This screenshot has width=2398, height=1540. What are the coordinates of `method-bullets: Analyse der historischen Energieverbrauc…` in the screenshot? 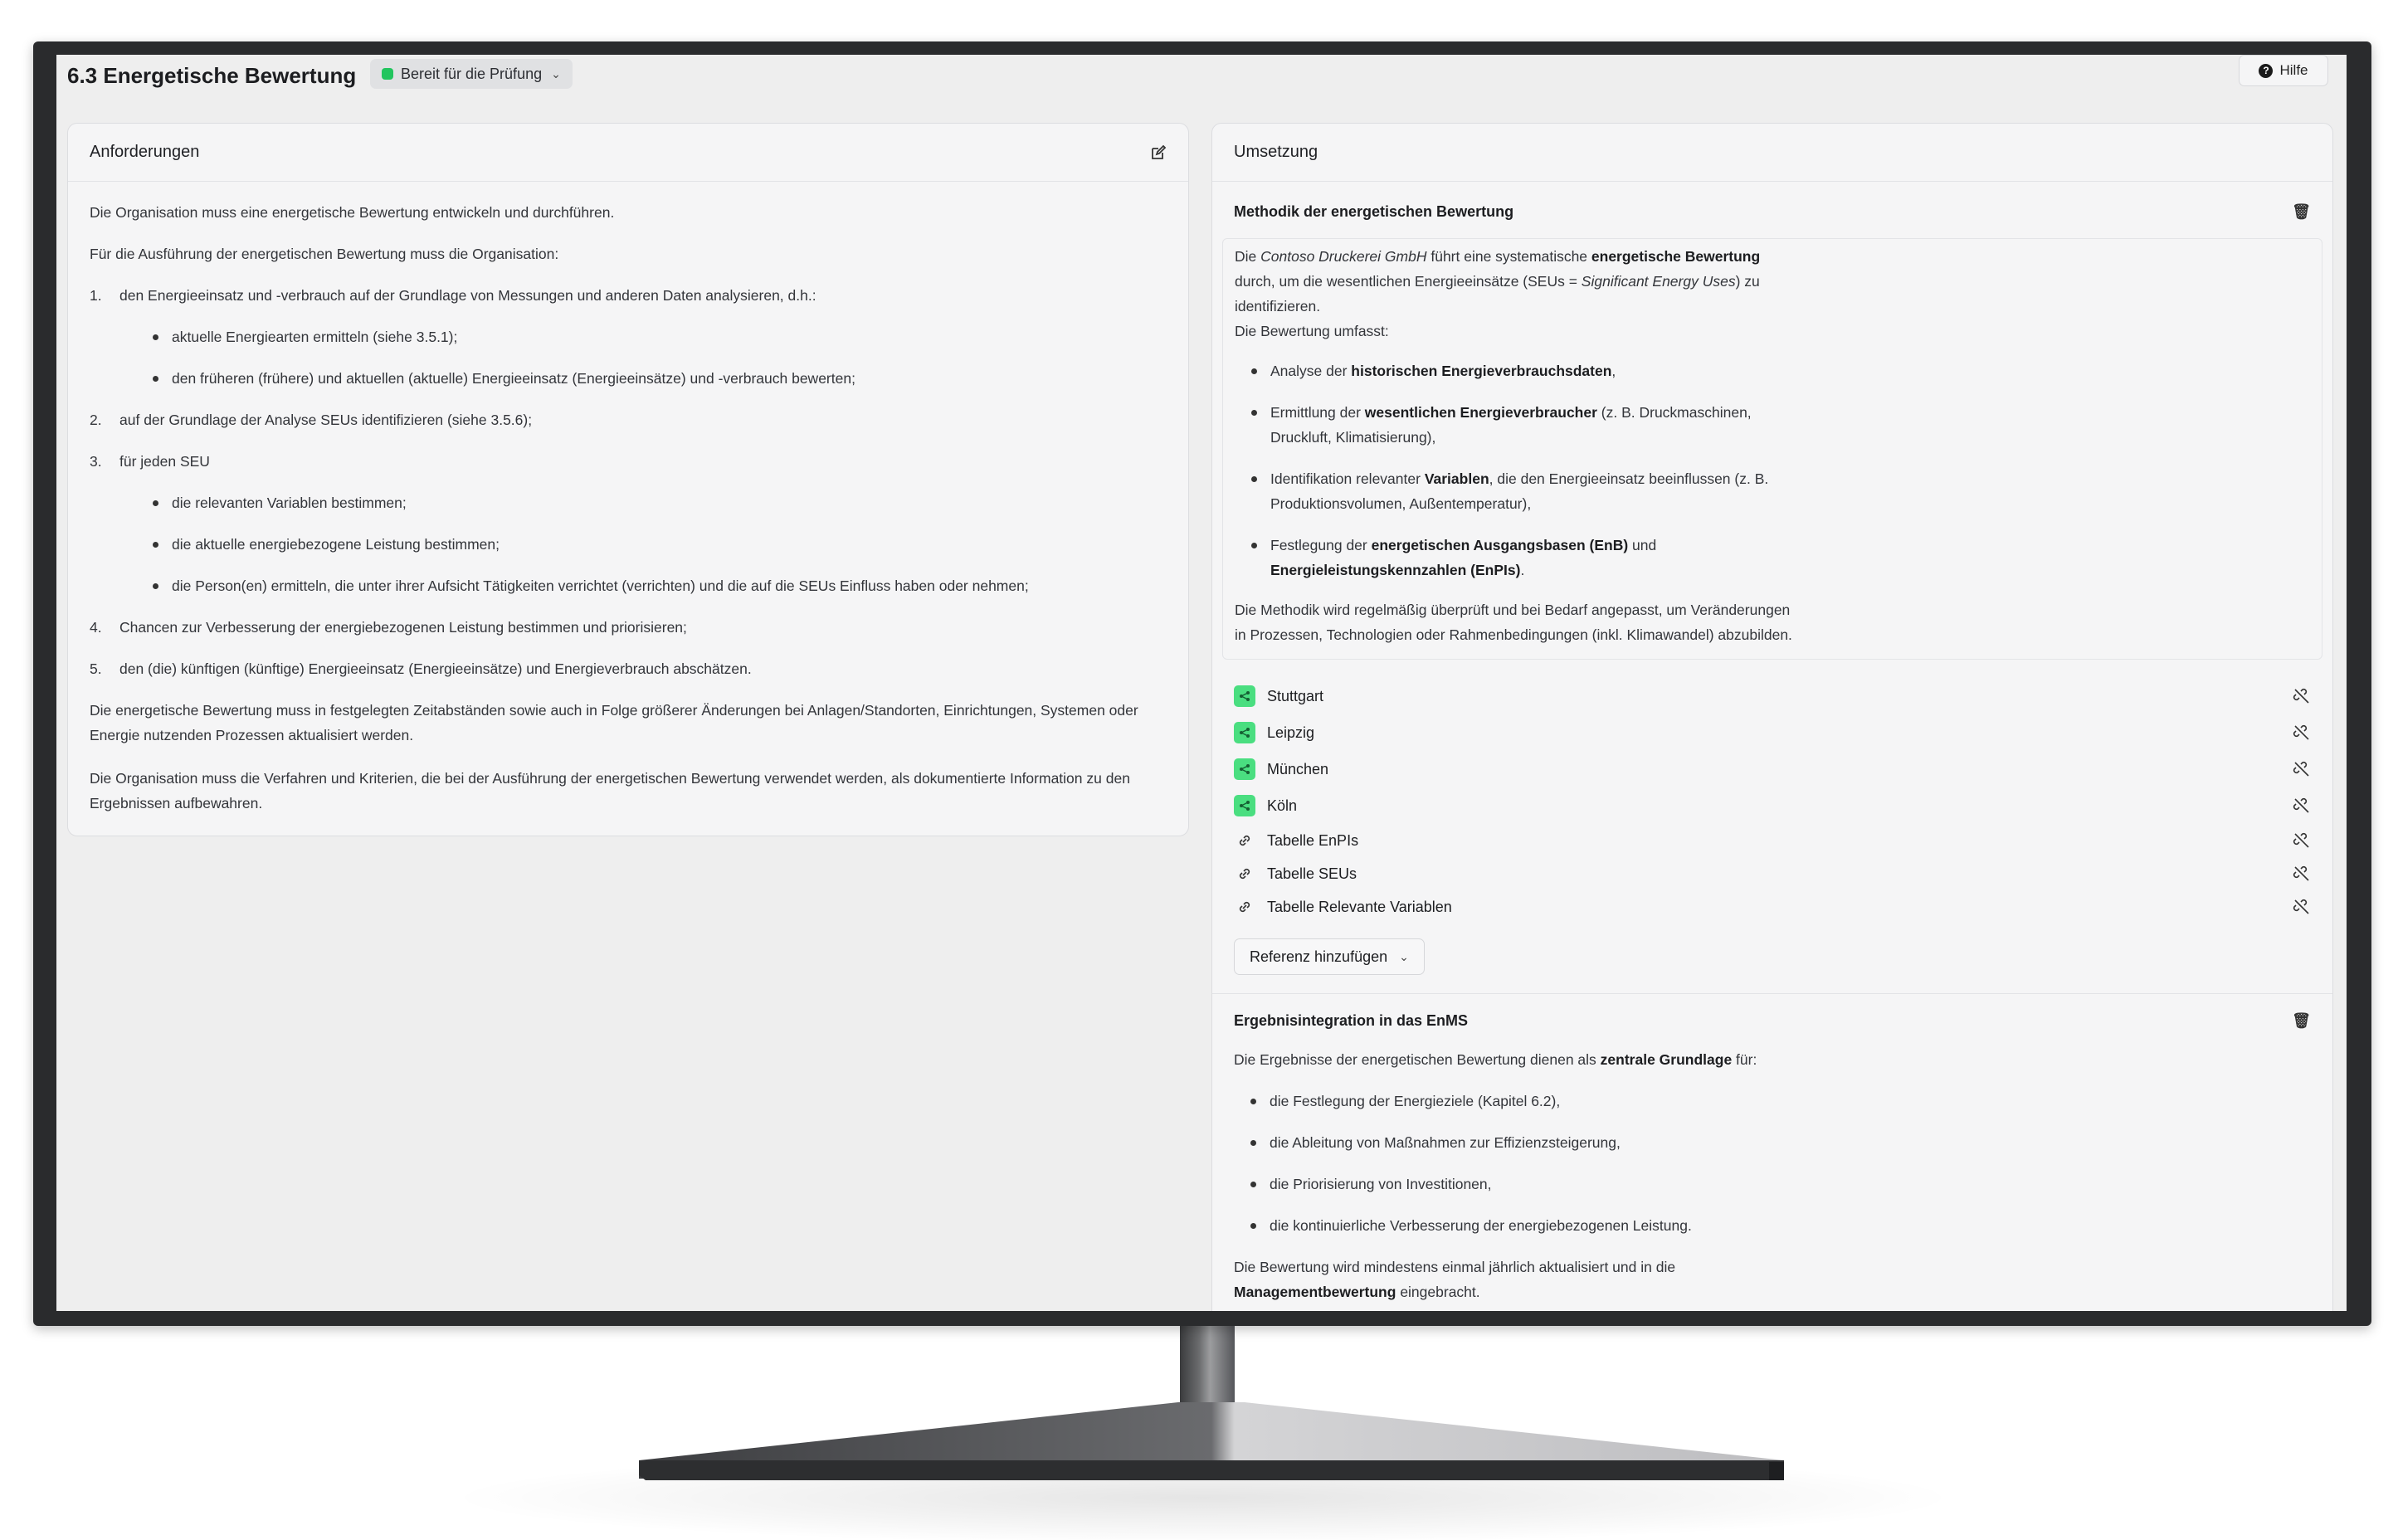 It's located at (1780, 470).